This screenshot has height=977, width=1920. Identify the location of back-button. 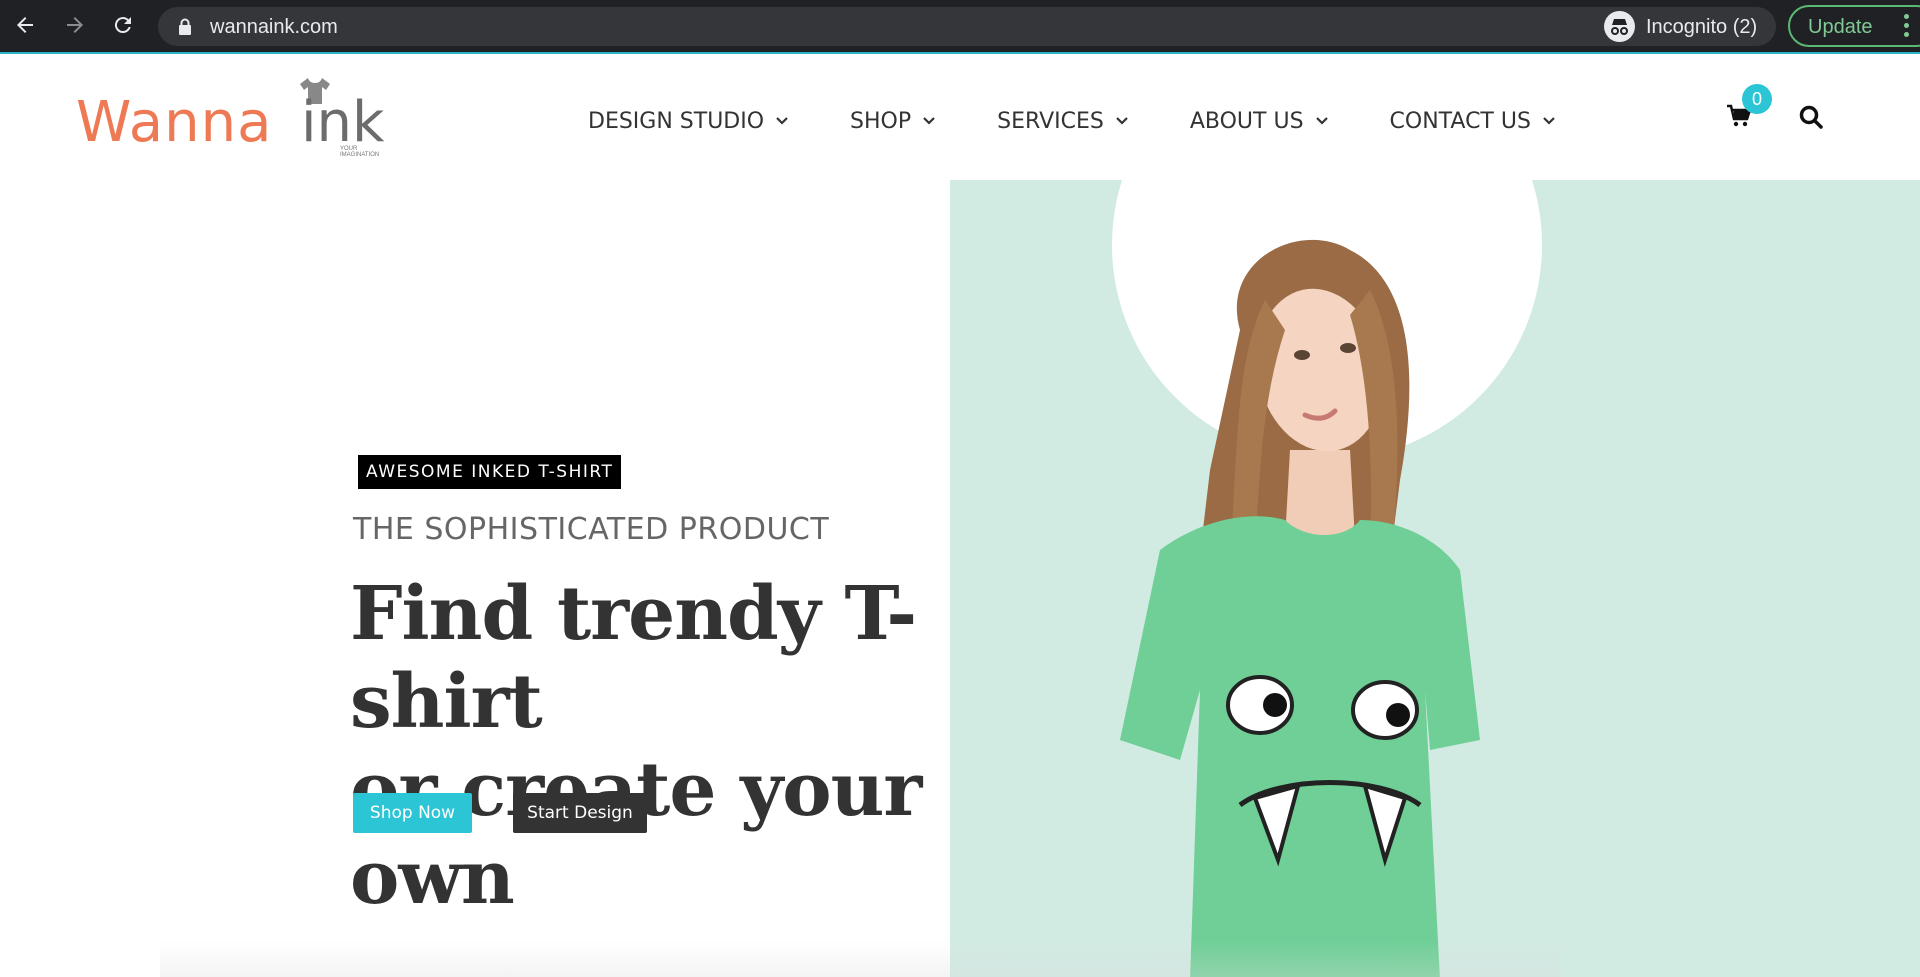
(25, 25).